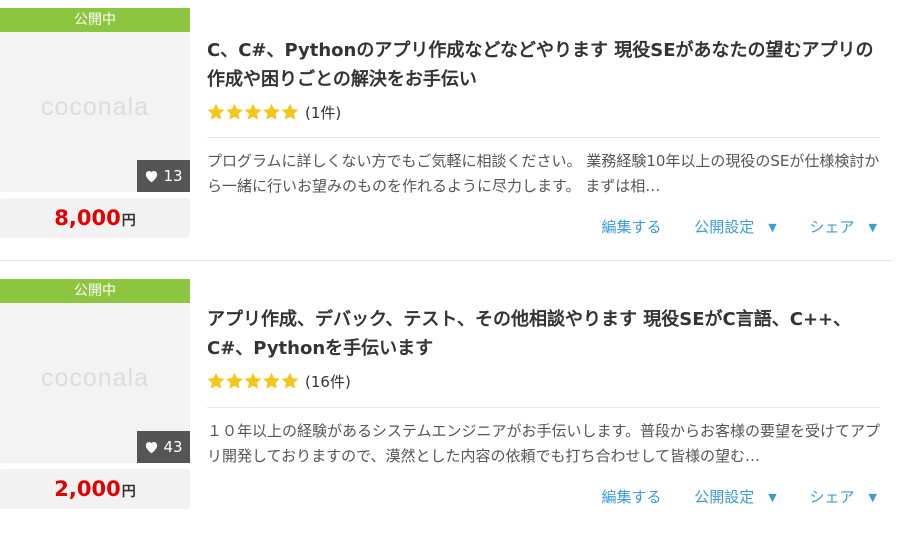 The width and height of the screenshot is (905, 534). What do you see at coordinates (87, 489) in the screenshot?
I see `price-amount: 2,000` at bounding box center [87, 489].